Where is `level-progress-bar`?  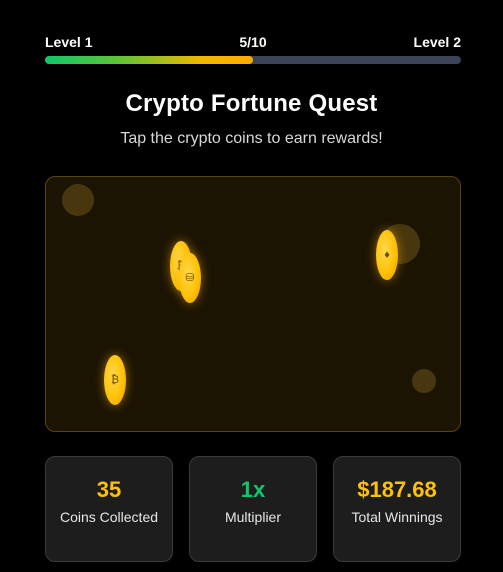 level-progress-bar is located at coordinates (253, 60).